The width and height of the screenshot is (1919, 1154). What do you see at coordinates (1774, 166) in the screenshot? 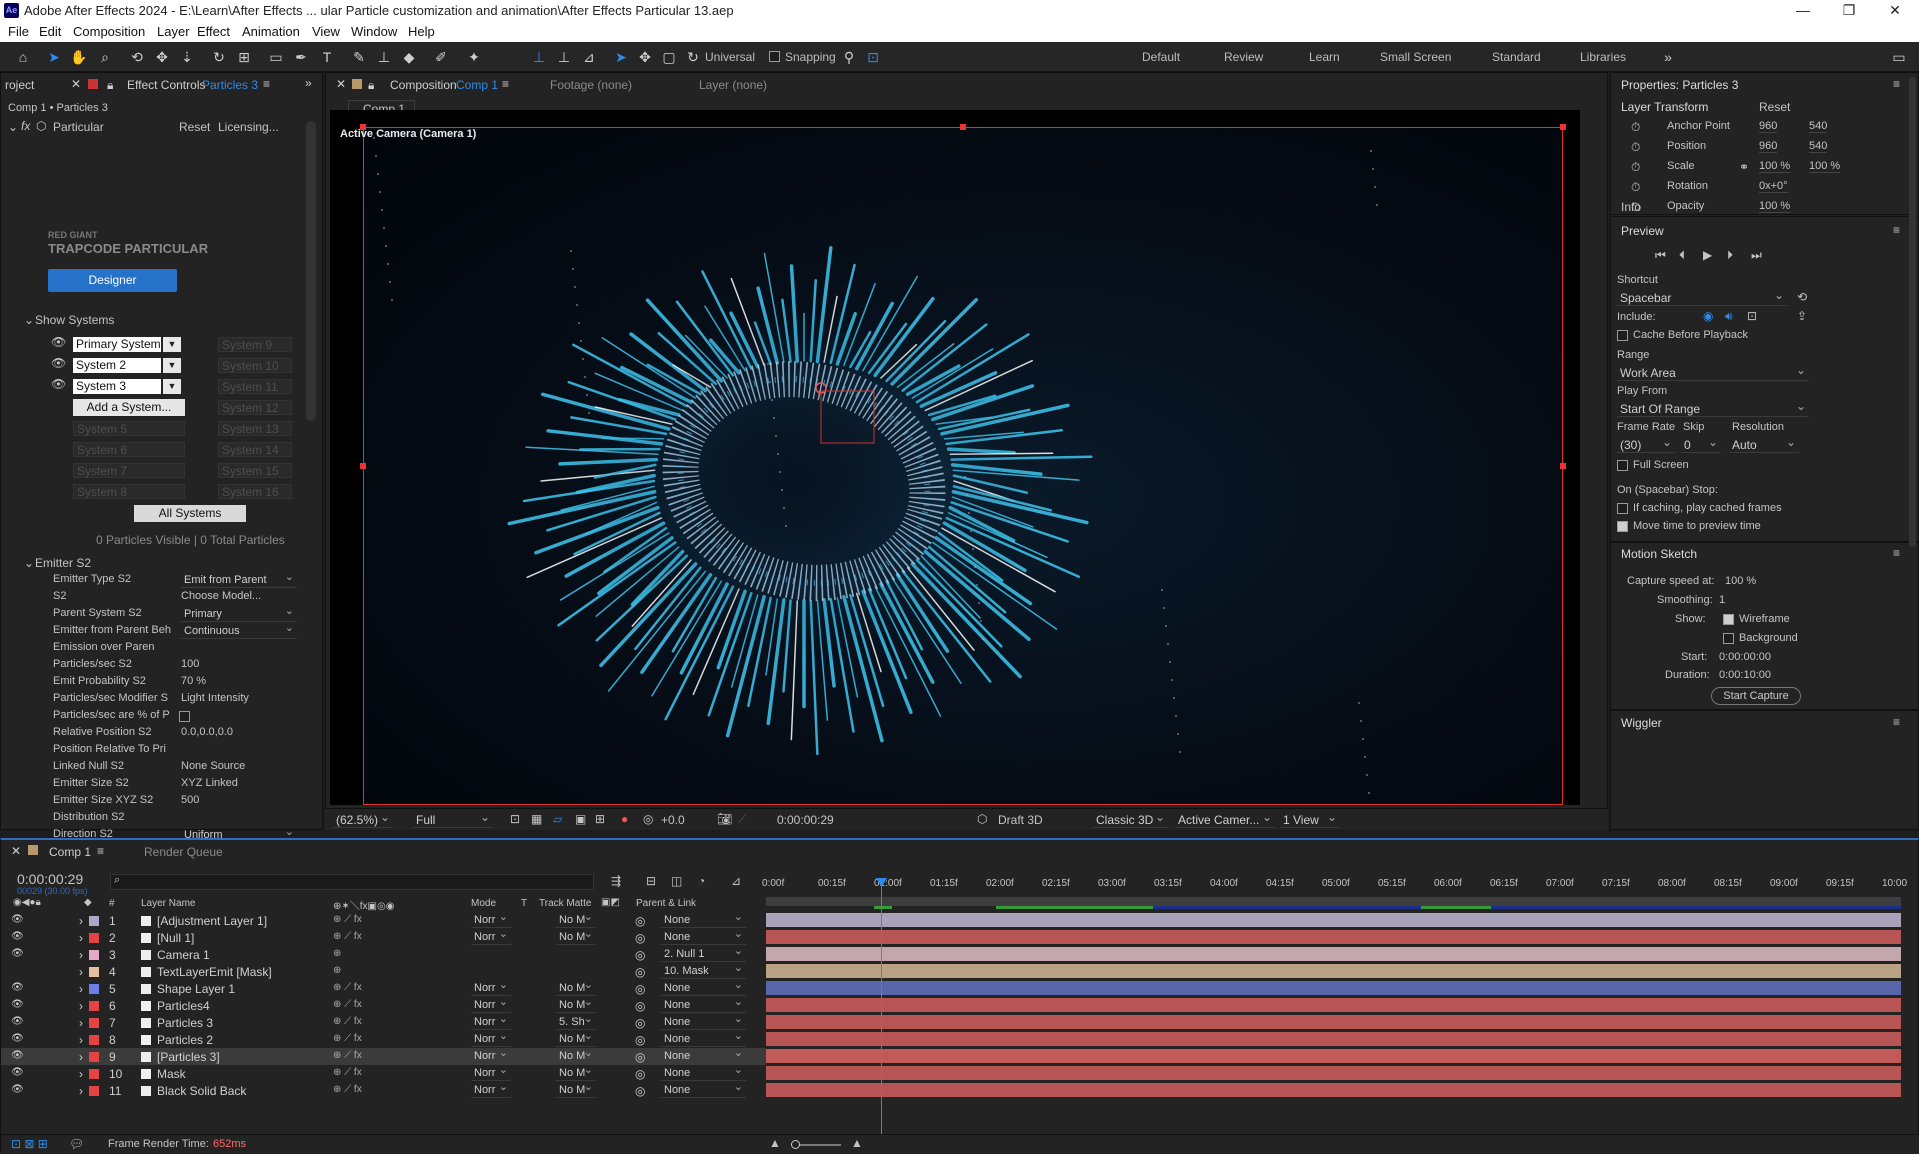
I see `transform-value-1: 100 %` at bounding box center [1774, 166].